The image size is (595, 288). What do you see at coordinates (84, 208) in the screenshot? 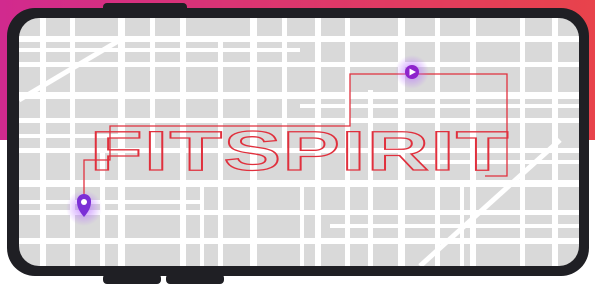
I see `start-marker` at bounding box center [84, 208].